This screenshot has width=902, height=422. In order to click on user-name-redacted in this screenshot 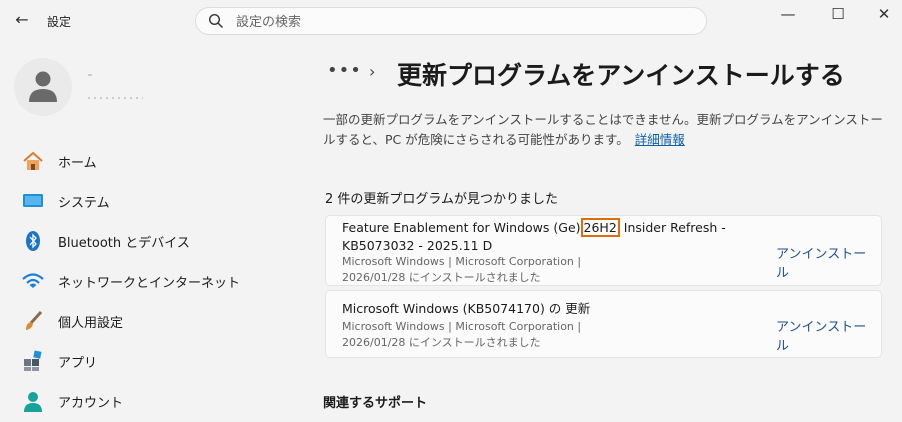, I will do `click(90, 75)`.